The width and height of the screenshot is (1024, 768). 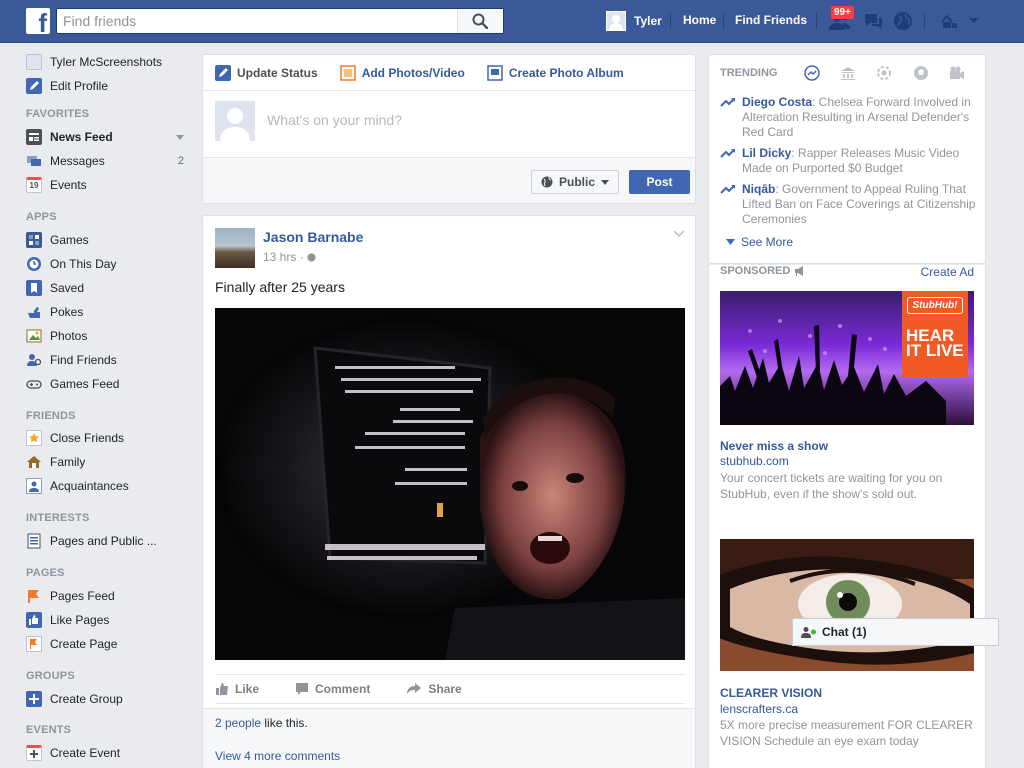 What do you see at coordinates (659, 182) in the screenshot?
I see `post-button: Post` at bounding box center [659, 182].